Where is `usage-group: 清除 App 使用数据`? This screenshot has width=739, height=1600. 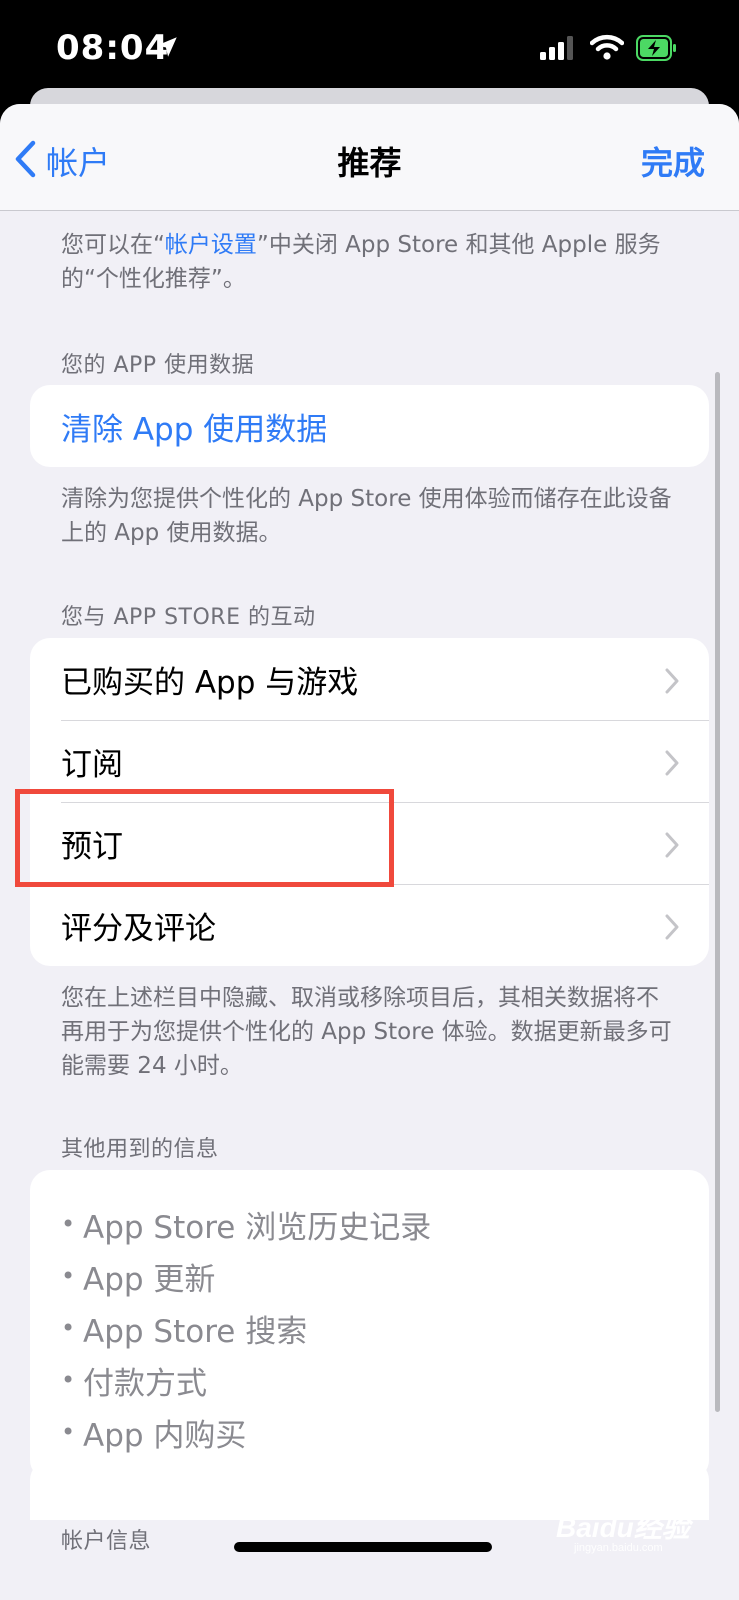 usage-group: 清除 App 使用数据 is located at coordinates (369, 426).